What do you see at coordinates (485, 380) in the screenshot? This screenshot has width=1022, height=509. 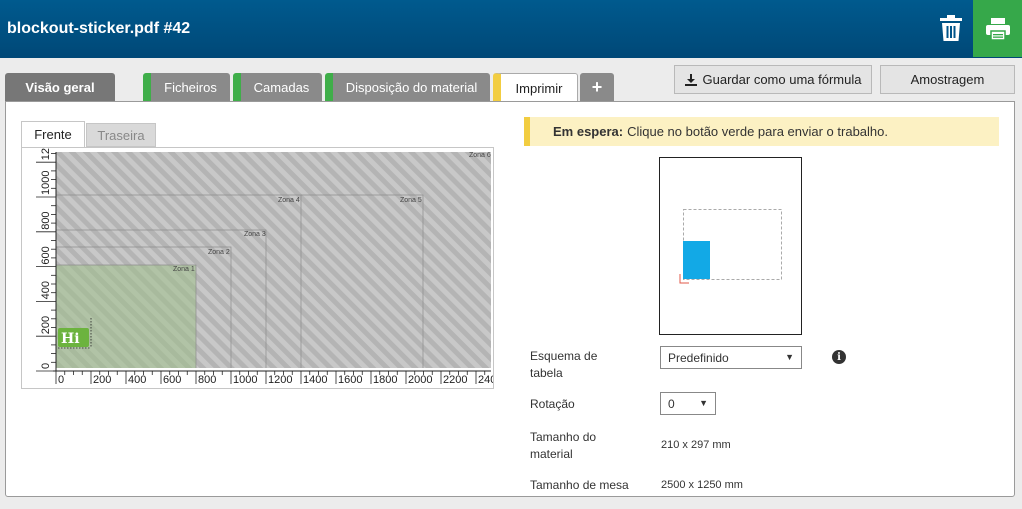 I see `x-axis-tick-label: 240` at bounding box center [485, 380].